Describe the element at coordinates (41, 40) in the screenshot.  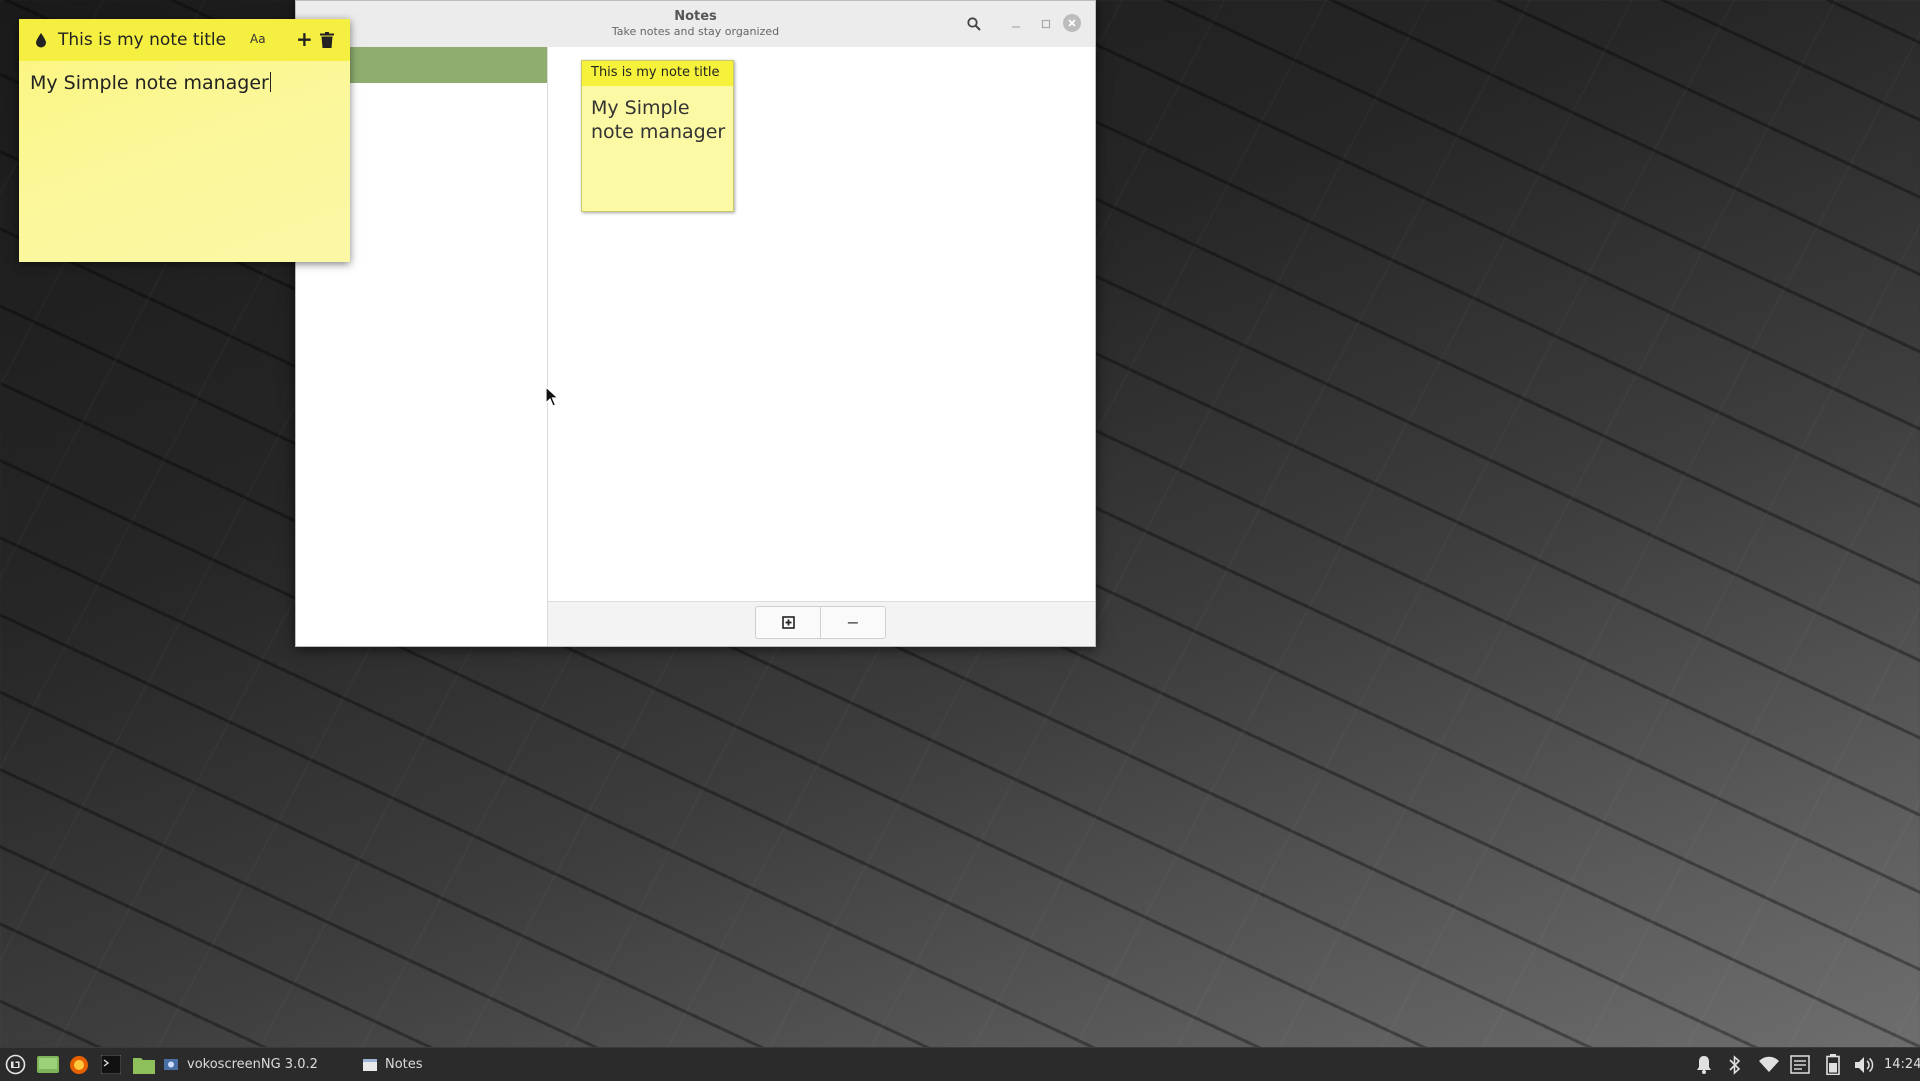
I see `color-drop-icon` at that location.